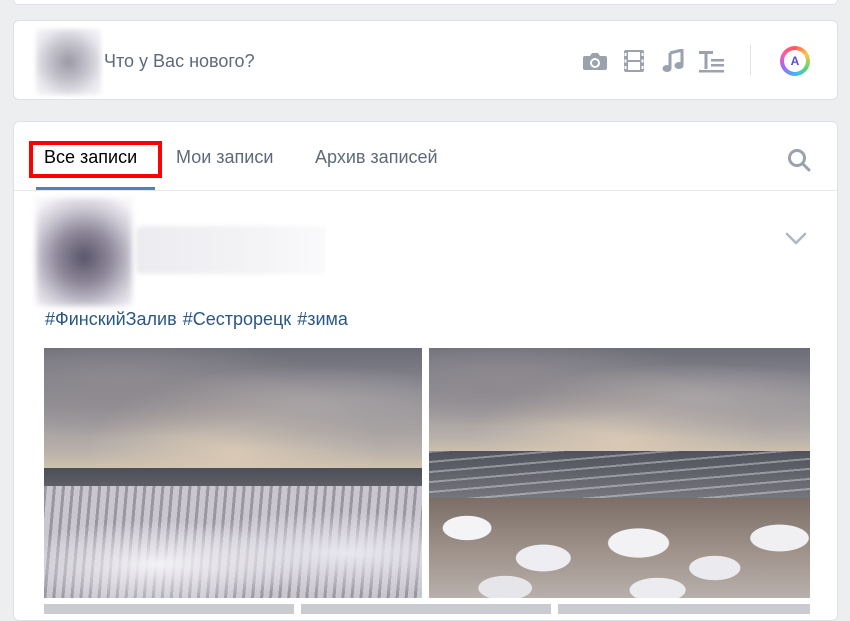 The image size is (850, 621). What do you see at coordinates (322, 319) in the screenshot?
I see `hashtag-link: #зима` at bounding box center [322, 319].